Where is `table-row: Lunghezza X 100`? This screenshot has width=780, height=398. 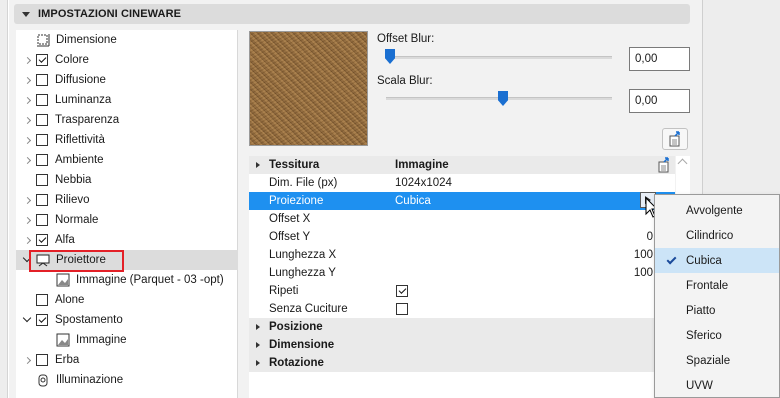 table-row: Lunghezza X 100 is located at coordinates (462, 255).